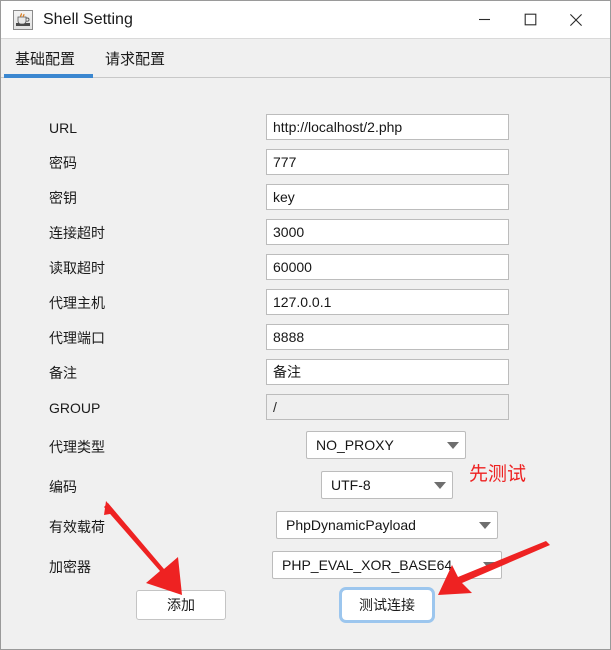  I want to click on label-url: URL, so click(63, 128).